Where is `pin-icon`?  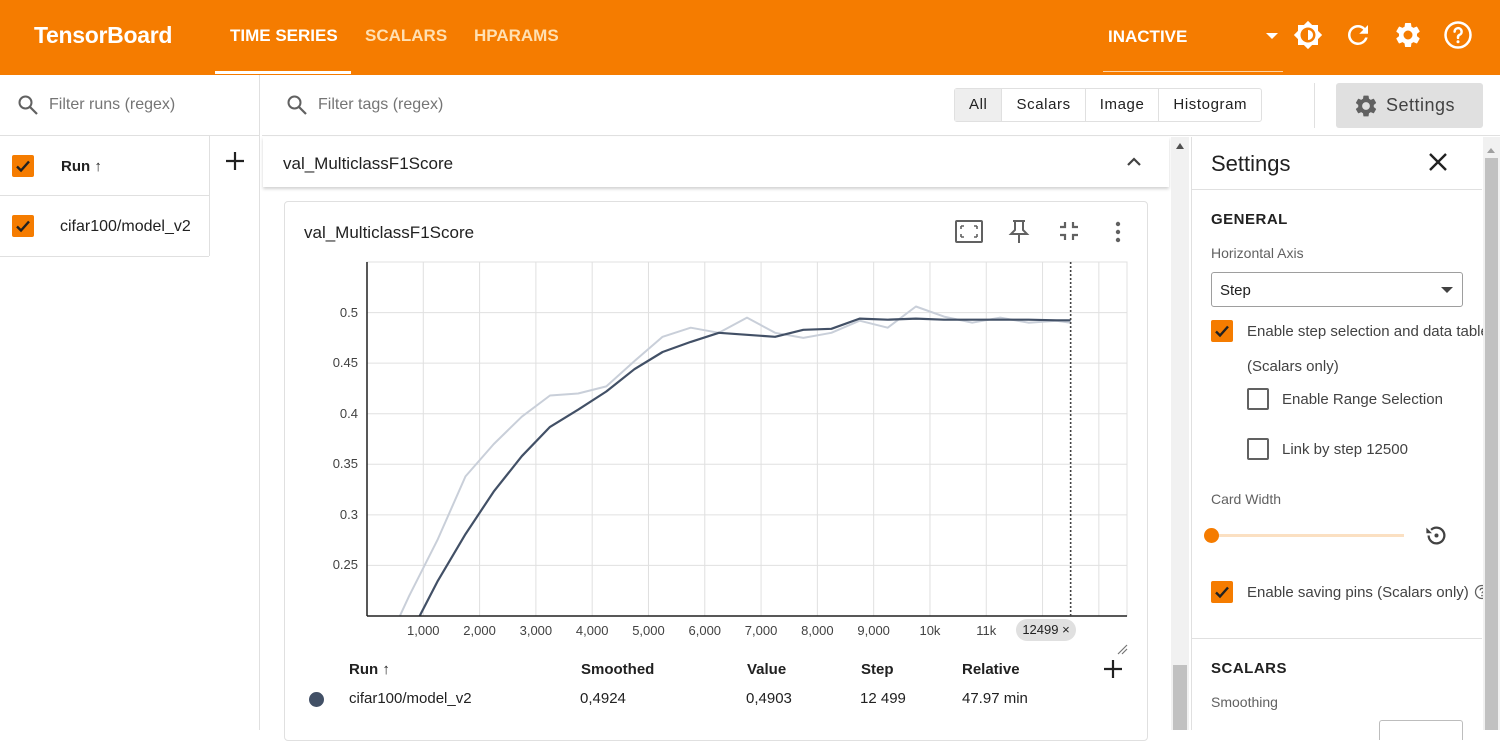
pin-icon is located at coordinates (1019, 232).